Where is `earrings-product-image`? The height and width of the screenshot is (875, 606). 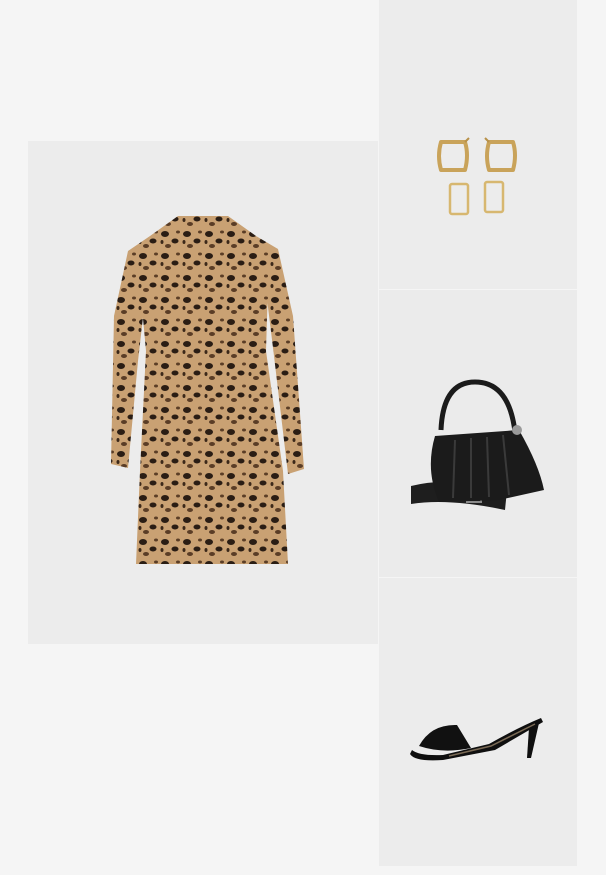 earrings-product-image is located at coordinates (478, 144).